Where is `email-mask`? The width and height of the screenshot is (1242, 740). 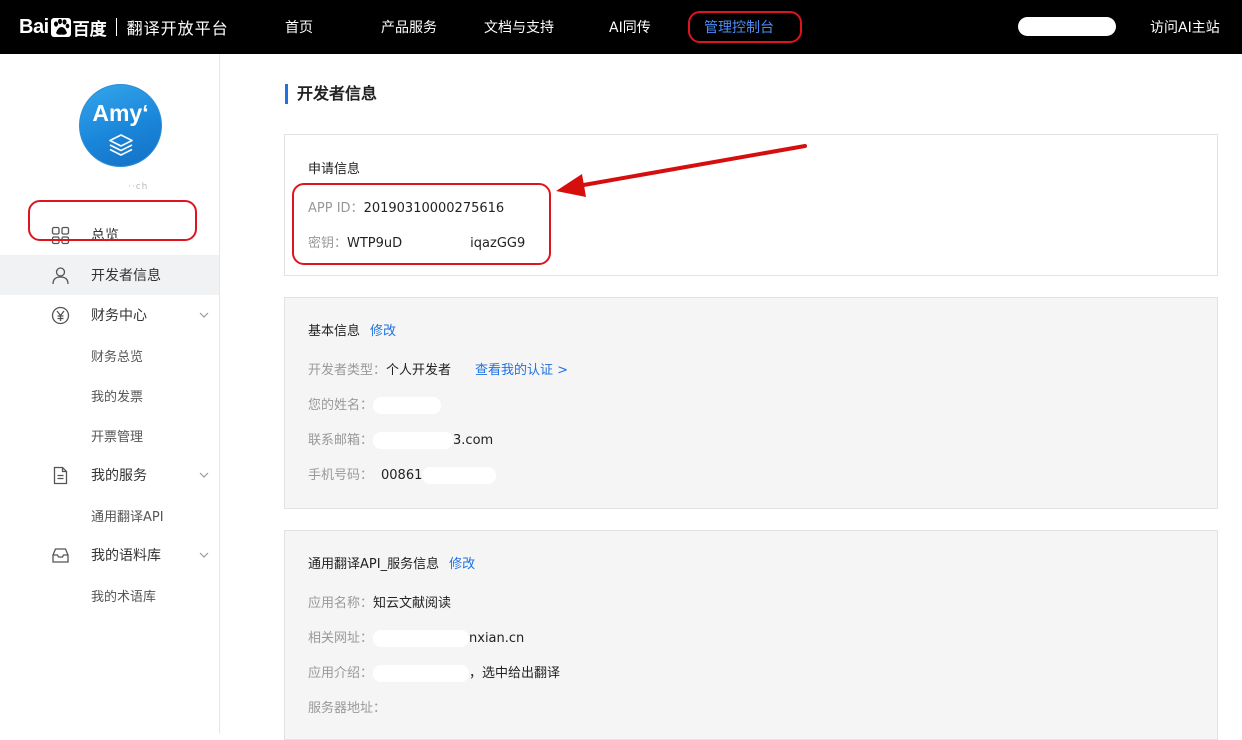 email-mask is located at coordinates (413, 440).